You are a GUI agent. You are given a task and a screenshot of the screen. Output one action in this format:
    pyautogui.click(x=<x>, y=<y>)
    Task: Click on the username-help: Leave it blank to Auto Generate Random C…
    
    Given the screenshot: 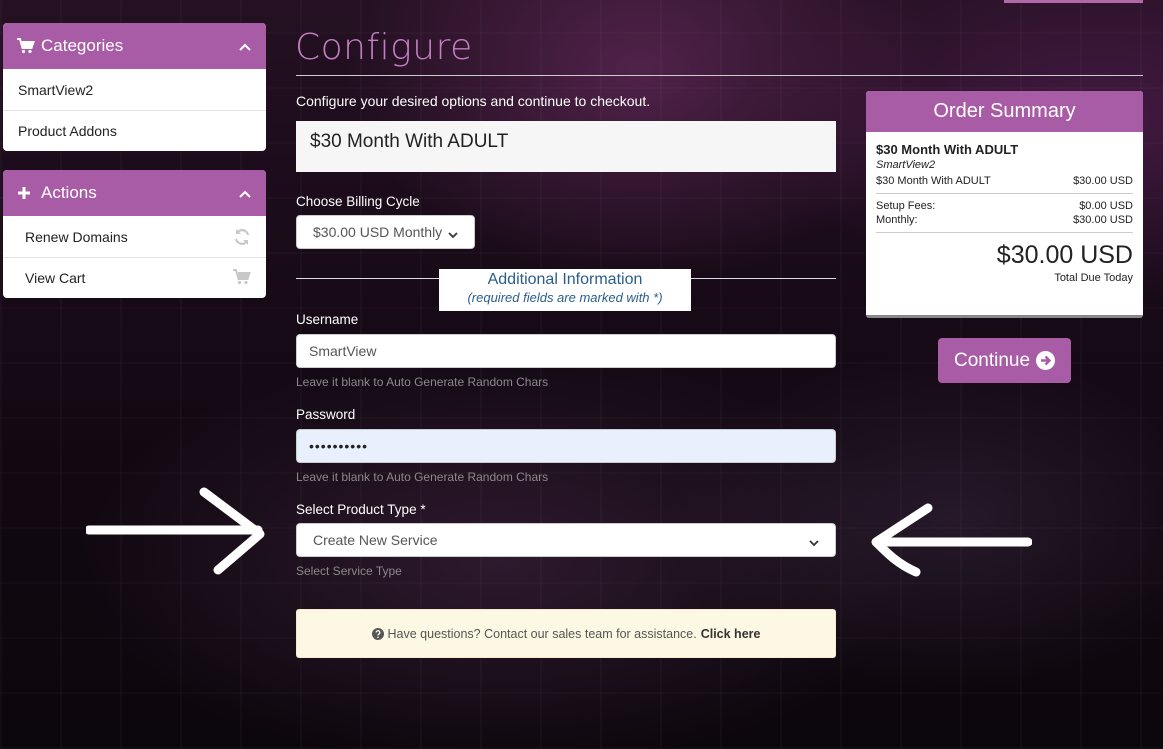 What is the action you would take?
    pyautogui.click(x=422, y=382)
    